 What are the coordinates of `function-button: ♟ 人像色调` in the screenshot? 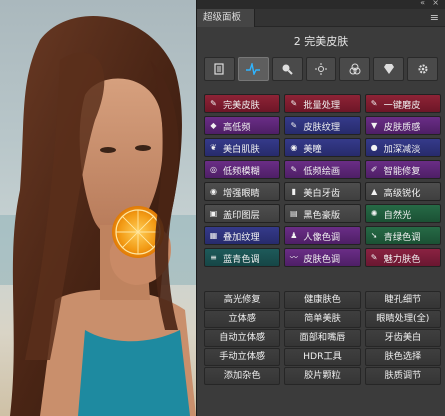 It's located at (322, 235).